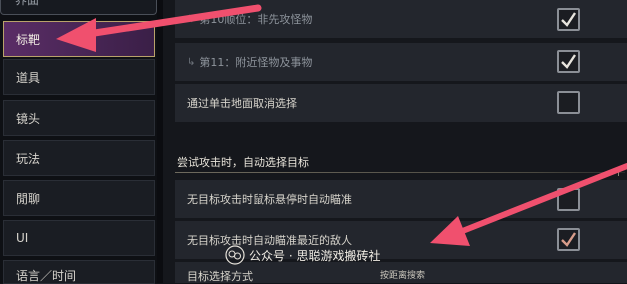  I want to click on target-selection-value: 按距离搜索, so click(402, 274).